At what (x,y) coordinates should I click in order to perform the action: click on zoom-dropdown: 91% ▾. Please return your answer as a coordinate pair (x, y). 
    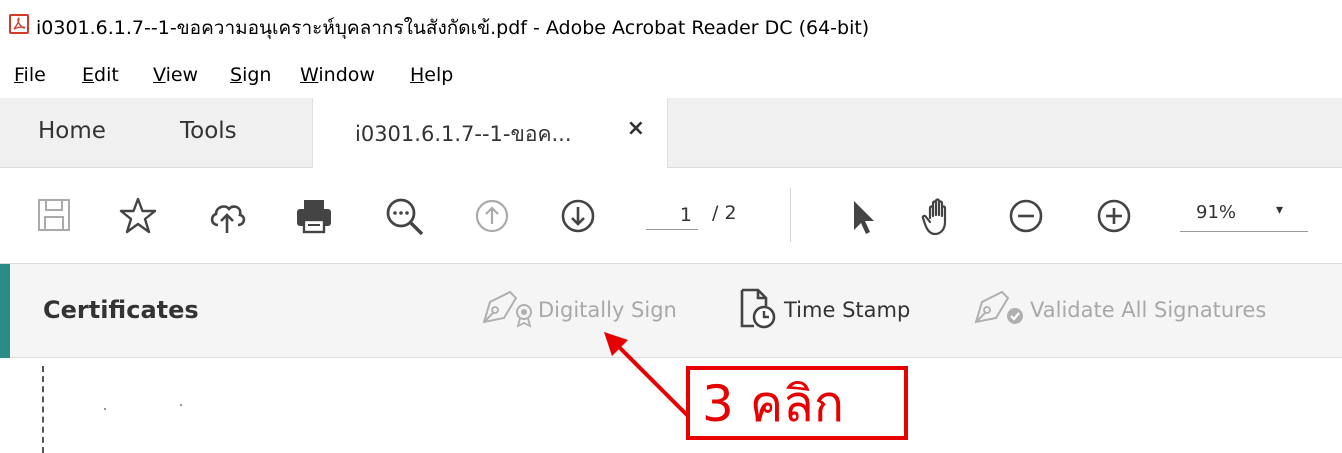
    Looking at the image, I should click on (1244, 215).